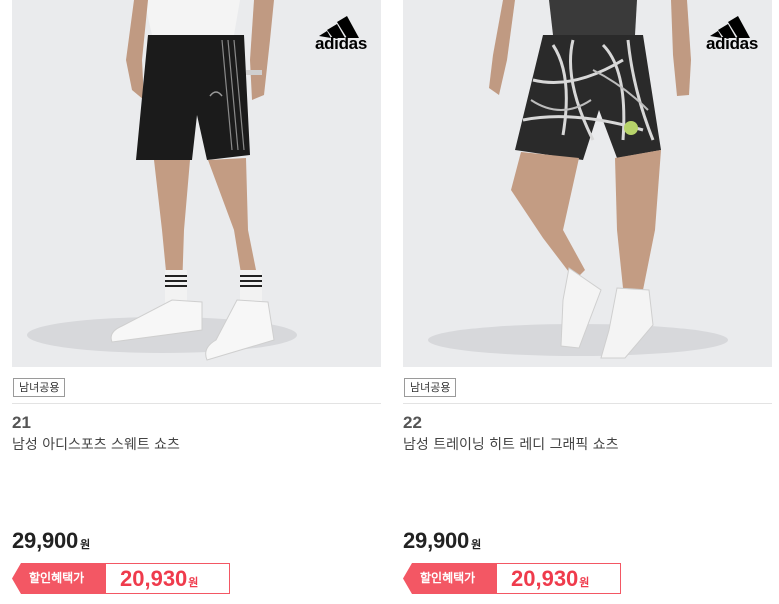 The width and height of the screenshot is (779, 604). I want to click on product-rank: 21, so click(21, 422).